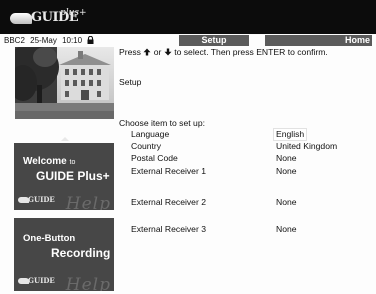  What do you see at coordinates (154, 158) in the screenshot?
I see `setting-label: Postal Code` at bounding box center [154, 158].